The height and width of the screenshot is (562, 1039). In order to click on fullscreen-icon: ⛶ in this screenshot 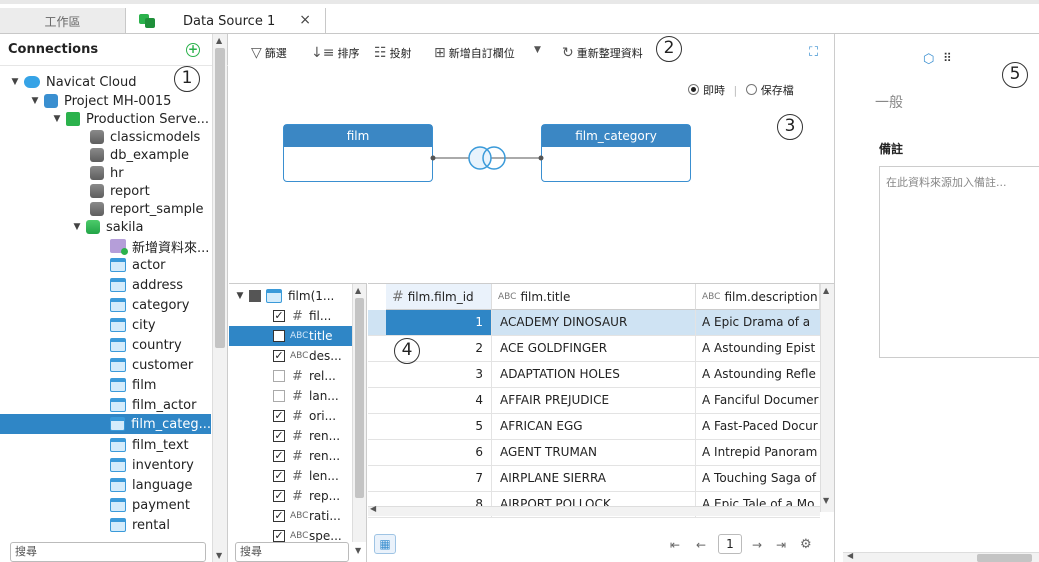, I will do `click(813, 52)`.